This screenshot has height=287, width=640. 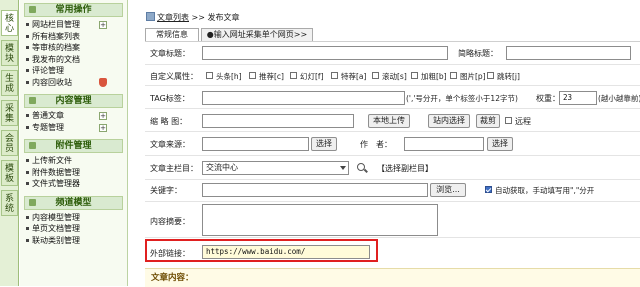 What do you see at coordinates (478, 53) in the screenshot?
I see `short-title-label: 简略标题：` at bounding box center [478, 53].